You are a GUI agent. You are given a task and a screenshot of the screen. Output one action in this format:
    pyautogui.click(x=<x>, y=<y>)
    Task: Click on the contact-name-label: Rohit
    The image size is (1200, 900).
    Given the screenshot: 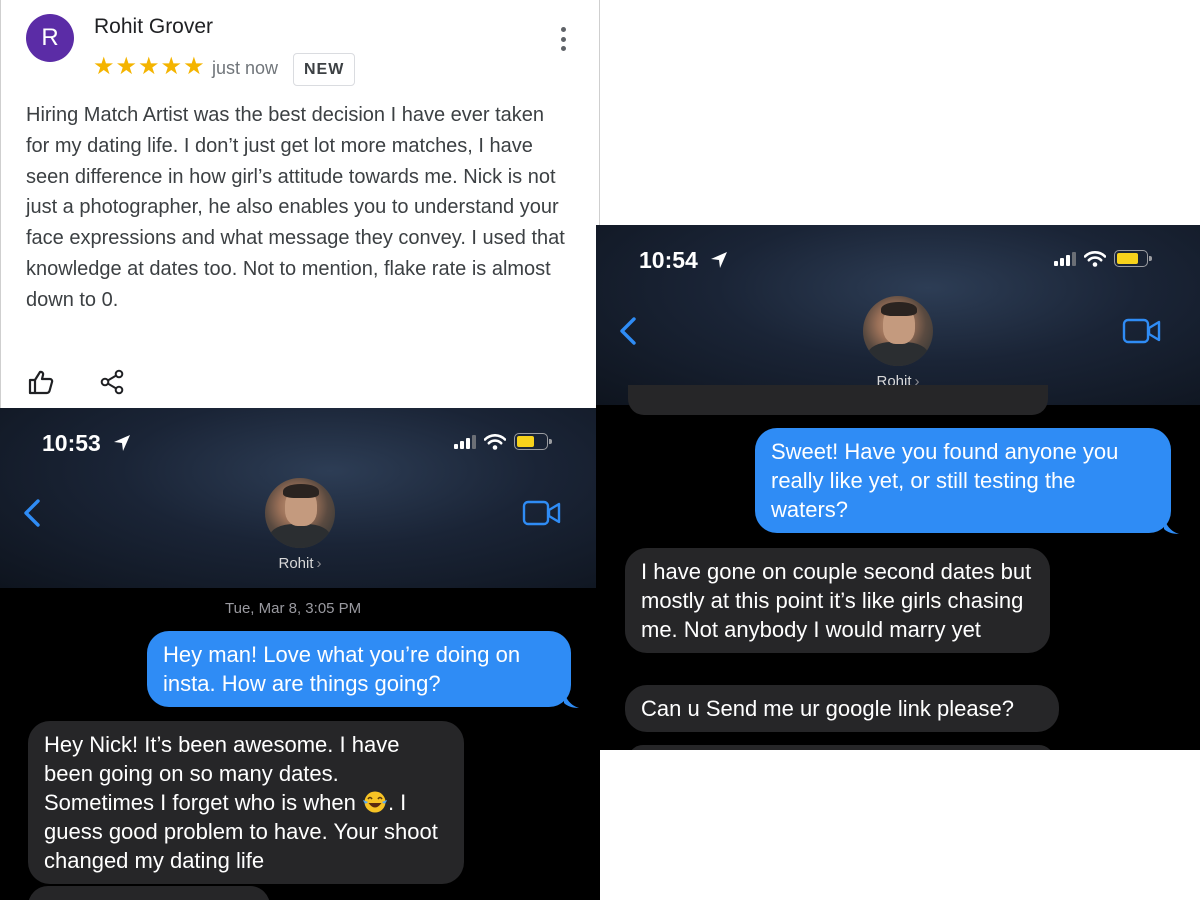 What is the action you would take?
    pyautogui.click(x=296, y=563)
    